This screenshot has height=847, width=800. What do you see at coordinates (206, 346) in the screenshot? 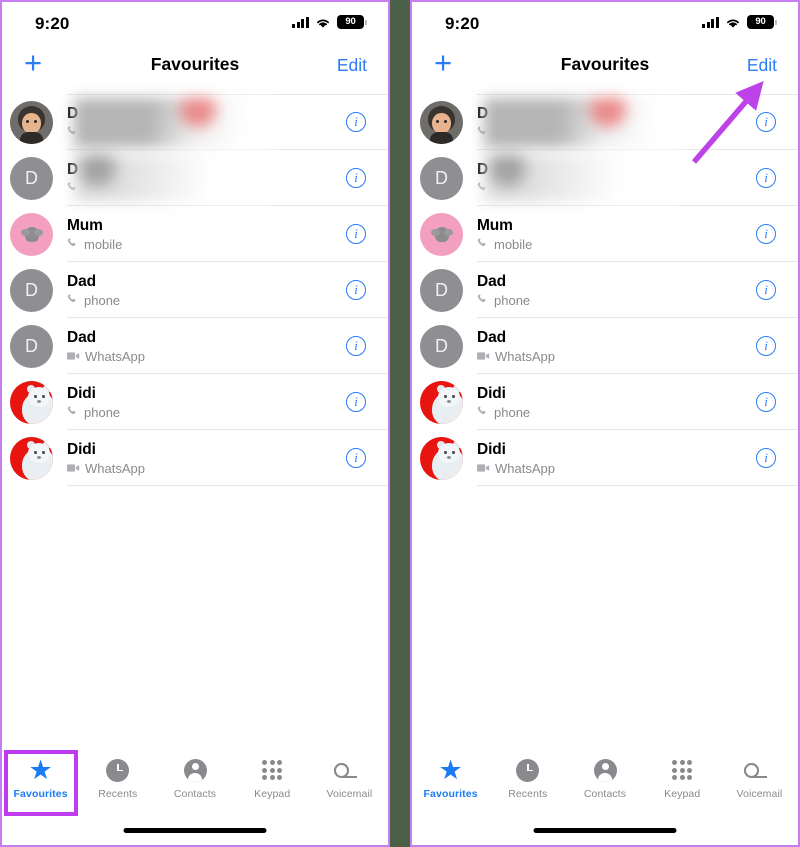
I see `favourite-text: Dad WhatsApp` at bounding box center [206, 346].